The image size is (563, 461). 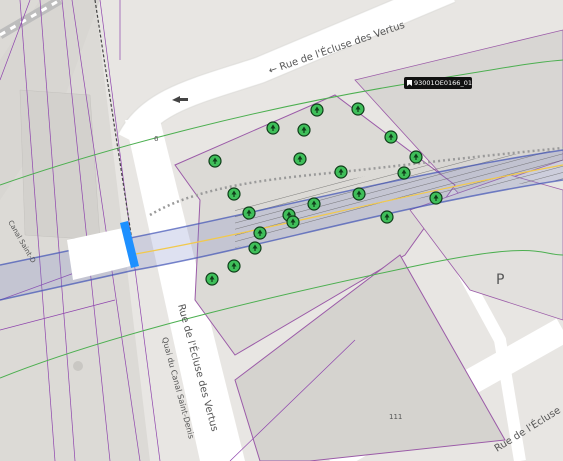 I want to click on bookmark-icon, so click(x=409, y=83).